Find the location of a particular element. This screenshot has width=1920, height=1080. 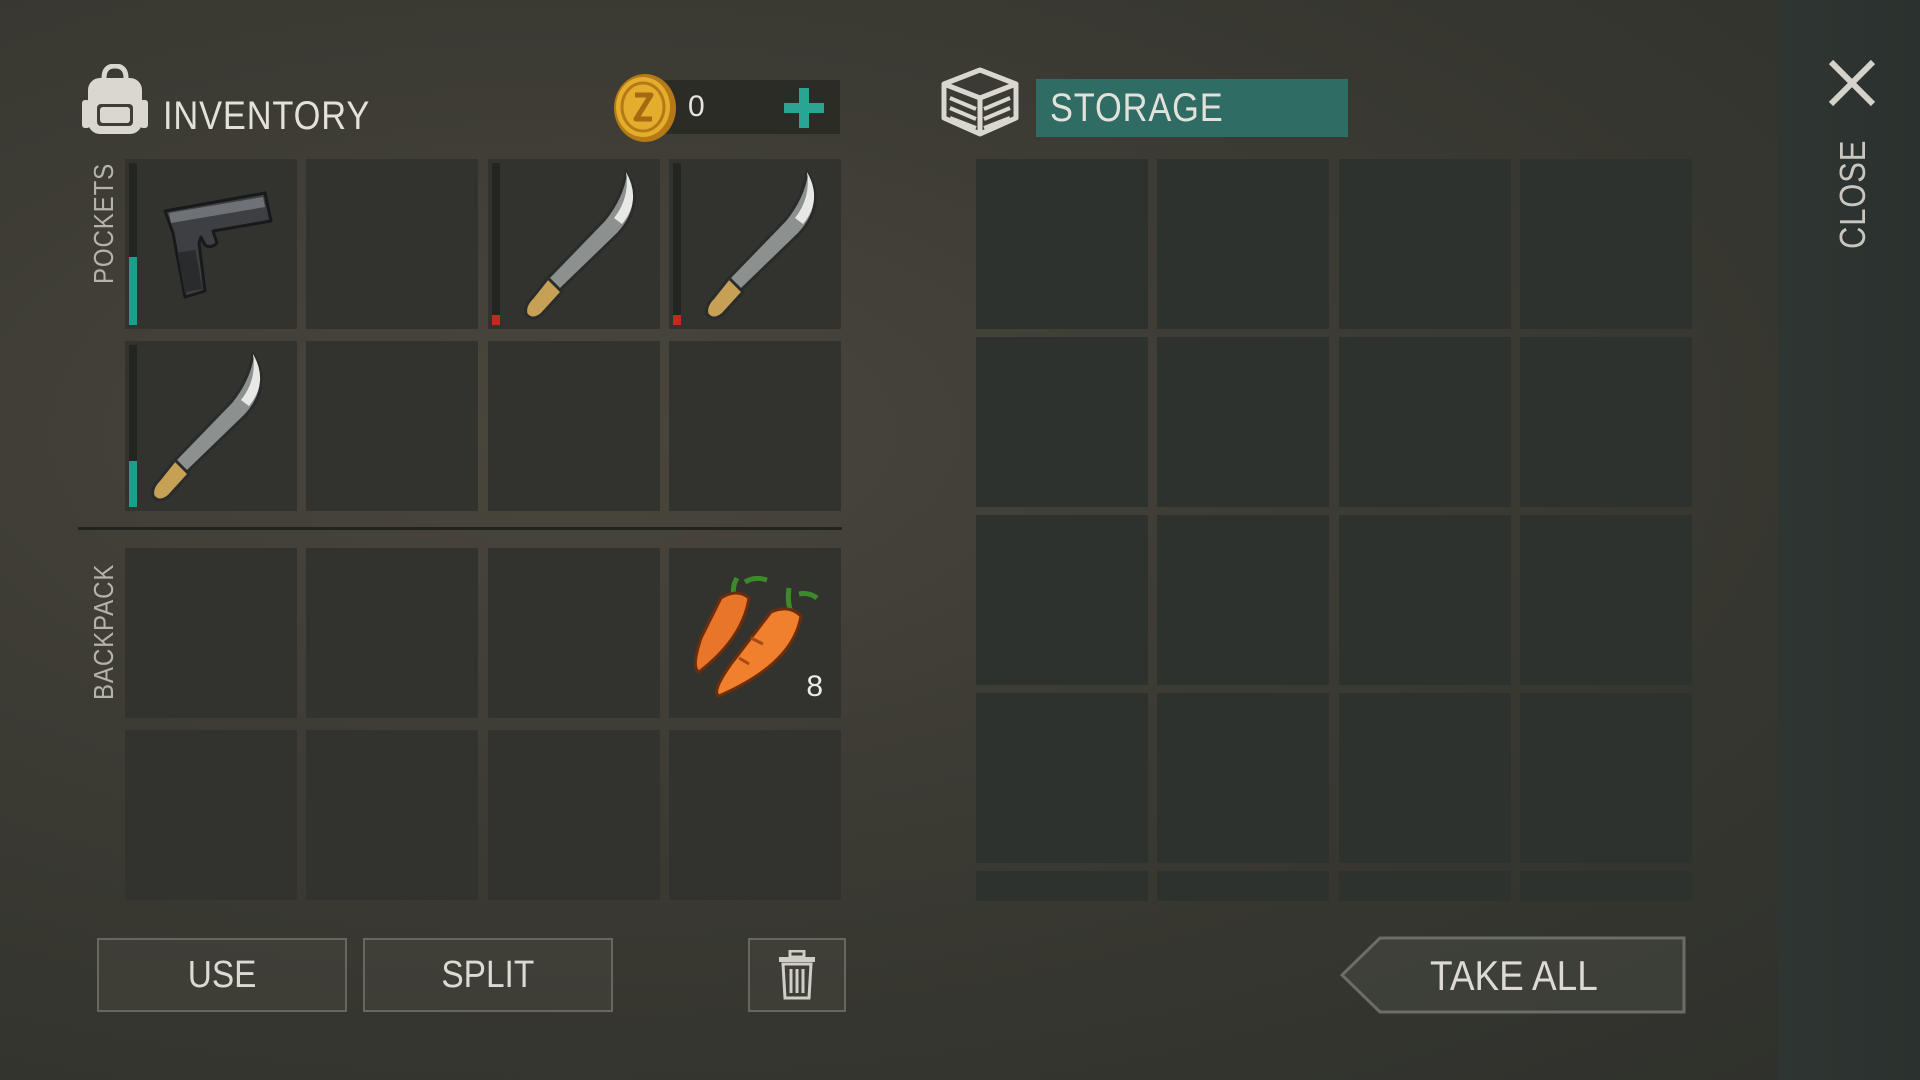

add-coins-button is located at coordinates (804, 108).